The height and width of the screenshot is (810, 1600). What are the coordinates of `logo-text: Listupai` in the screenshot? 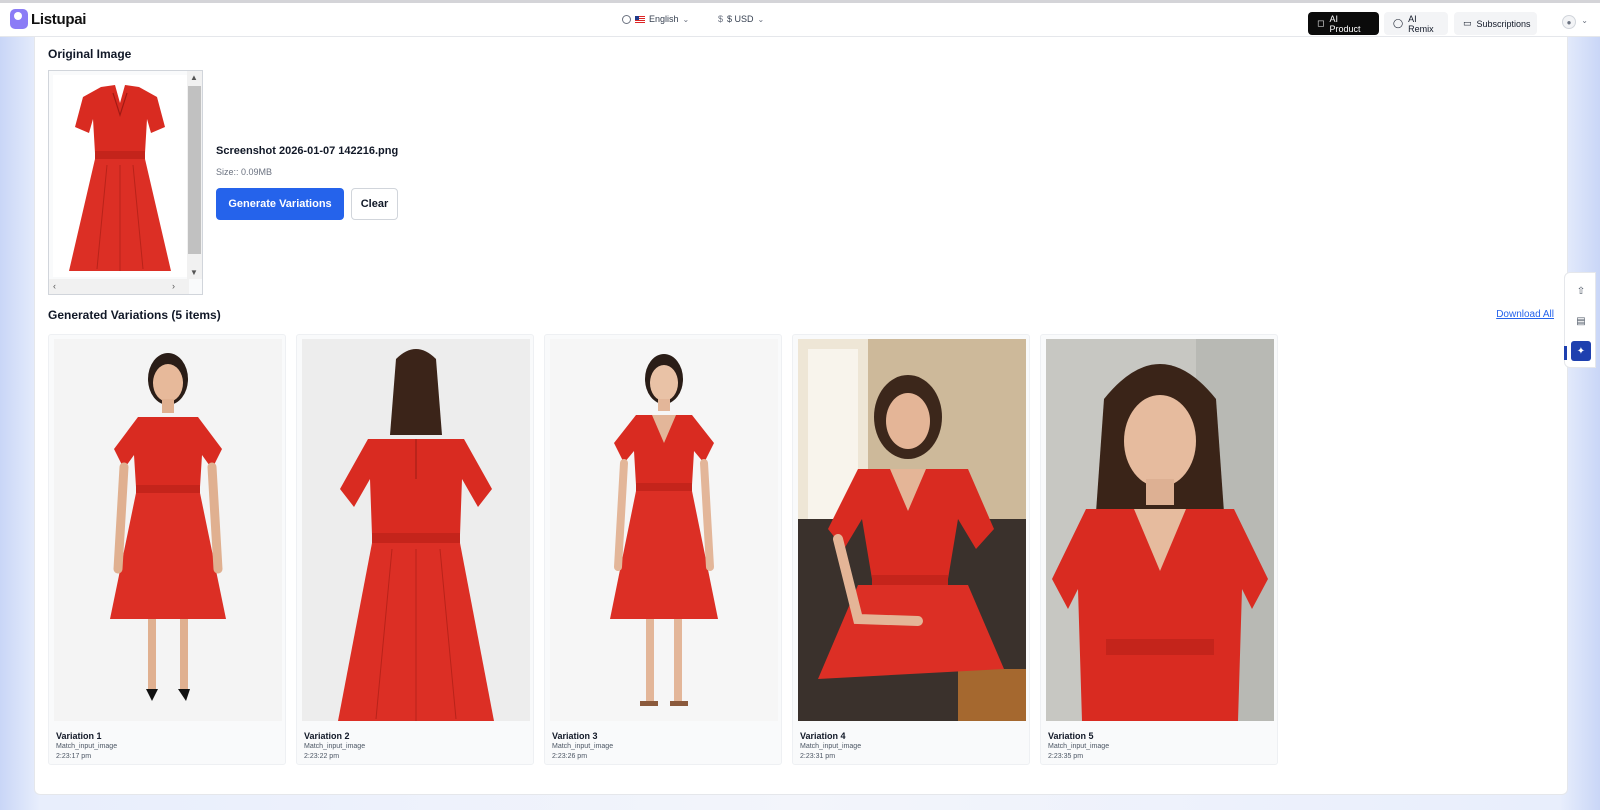 It's located at (59, 19).